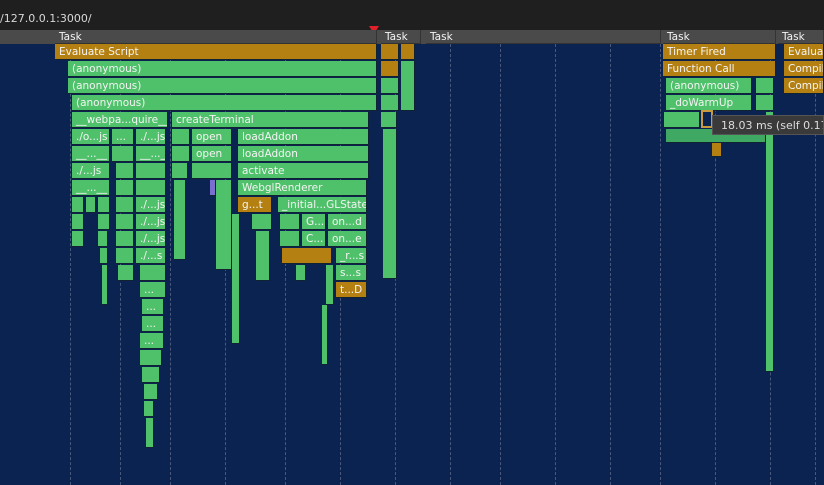  What do you see at coordinates (303, 171) in the screenshot?
I see `activate-bar: activate` at bounding box center [303, 171].